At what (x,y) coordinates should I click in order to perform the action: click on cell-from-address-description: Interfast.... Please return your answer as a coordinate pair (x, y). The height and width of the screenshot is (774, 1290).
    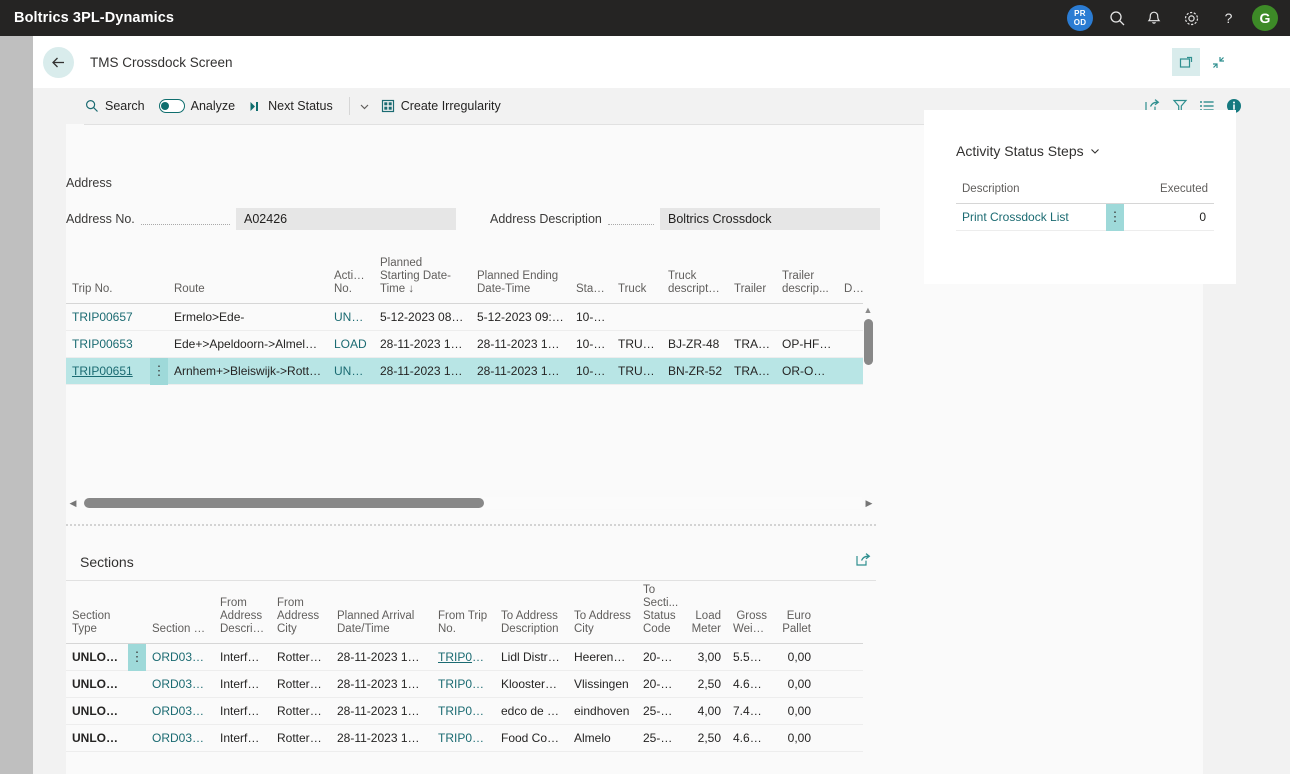
    Looking at the image, I should click on (245, 738).